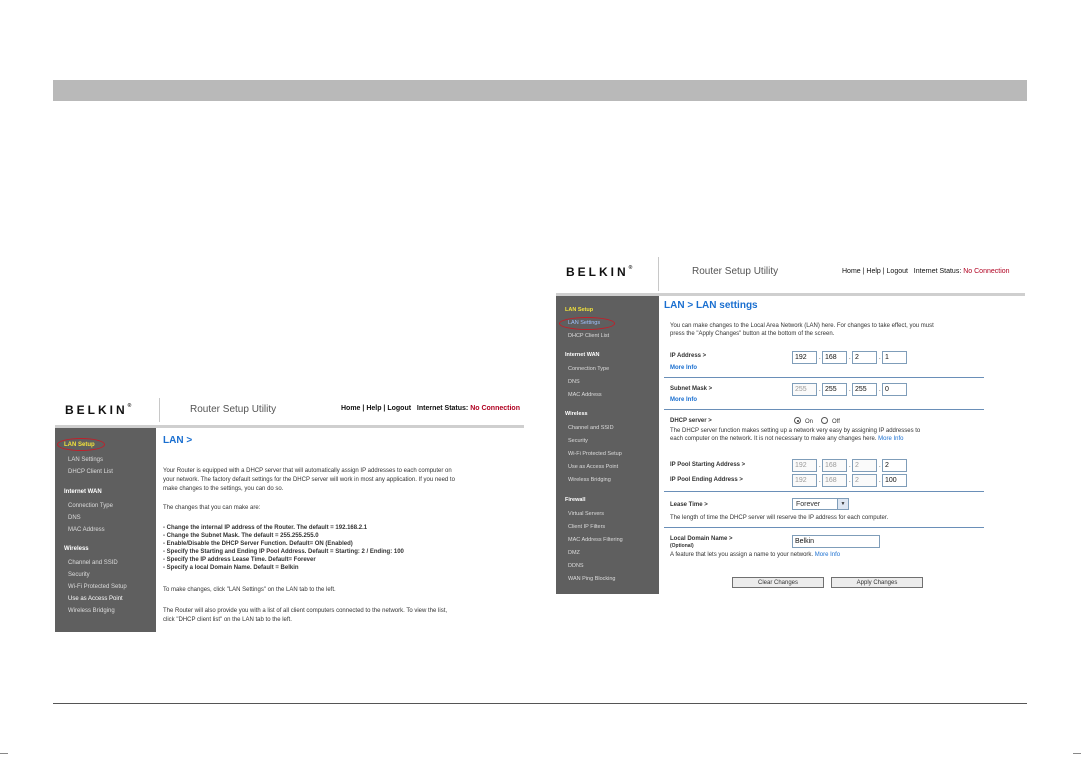  What do you see at coordinates (834, 465) in the screenshot?
I see `pool-start-octet-2: 168` at bounding box center [834, 465].